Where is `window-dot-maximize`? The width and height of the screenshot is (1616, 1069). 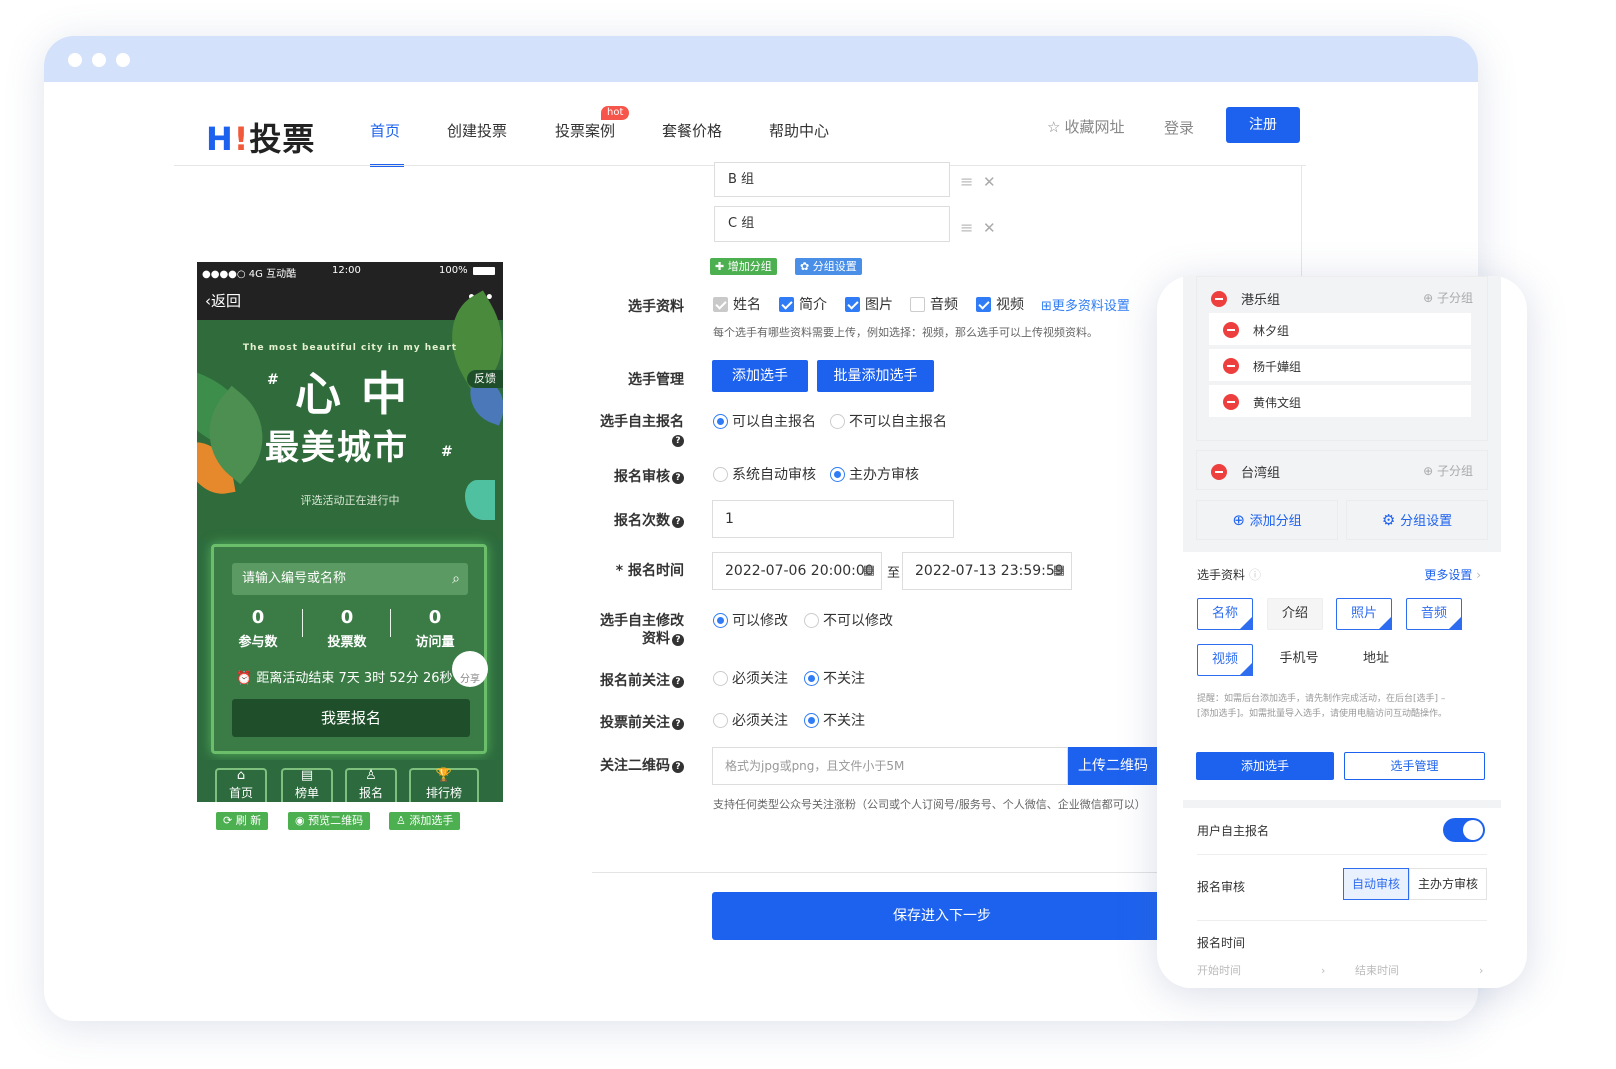 window-dot-maximize is located at coordinates (123, 60).